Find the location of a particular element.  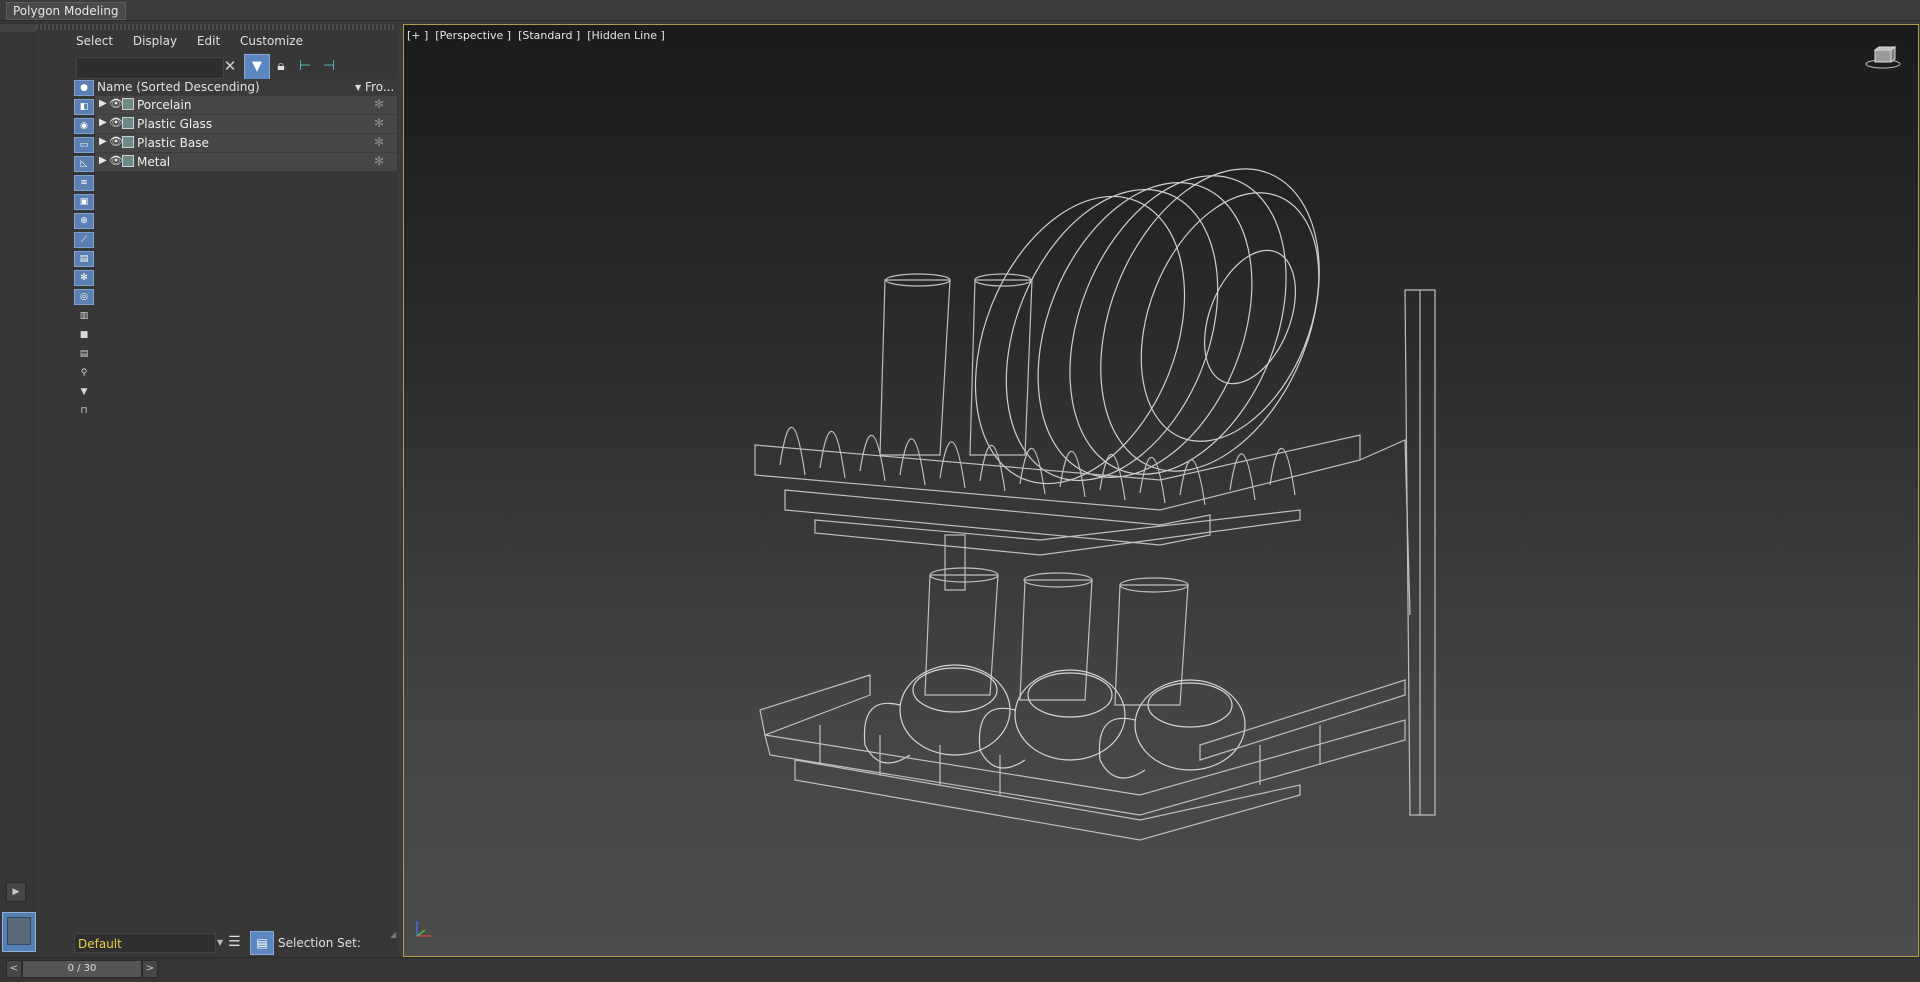

ribbon-tab-polygon-modeling: Polygon Modeling is located at coordinates (66, 11).